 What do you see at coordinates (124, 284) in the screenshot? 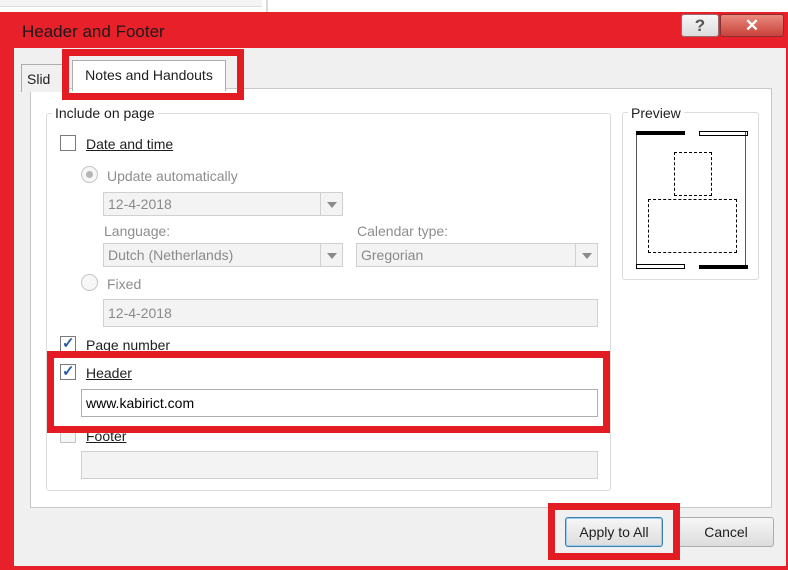
I see `fixed-label: Fixed` at bounding box center [124, 284].